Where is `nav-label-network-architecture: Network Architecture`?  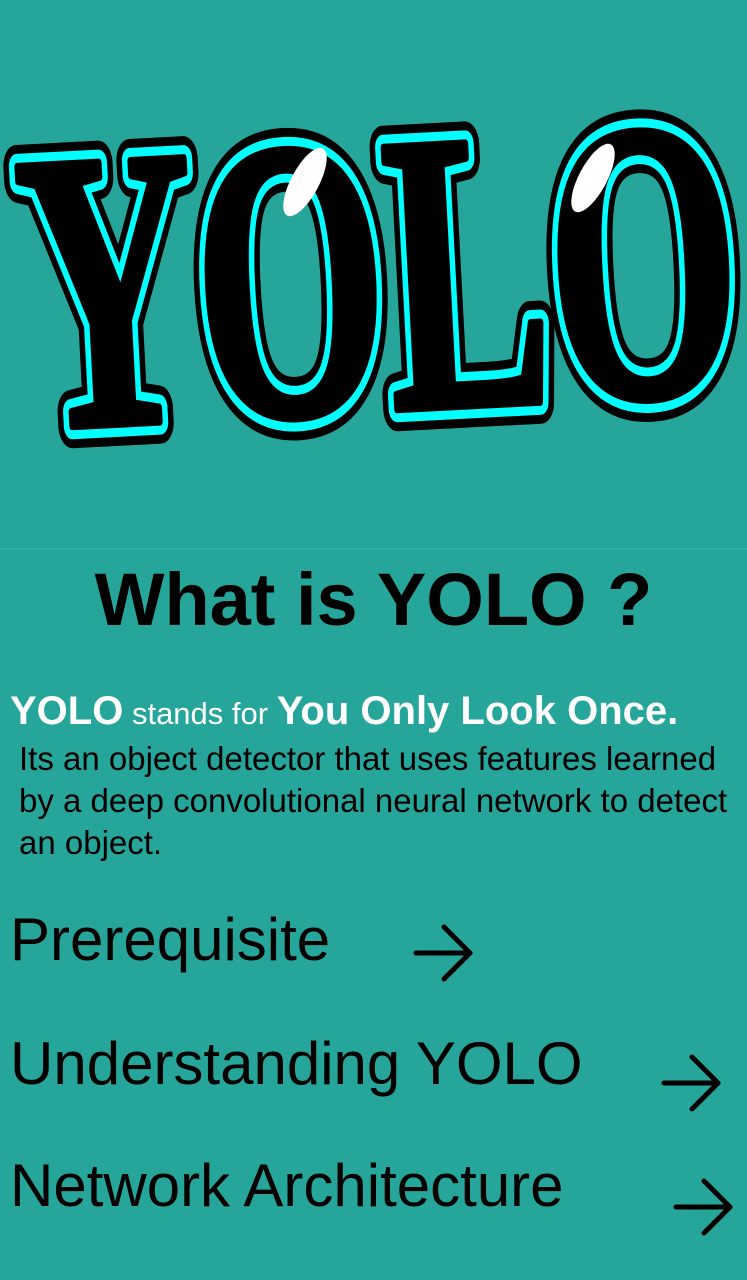
nav-label-network-architecture: Network Architecture is located at coordinates (287, 1185).